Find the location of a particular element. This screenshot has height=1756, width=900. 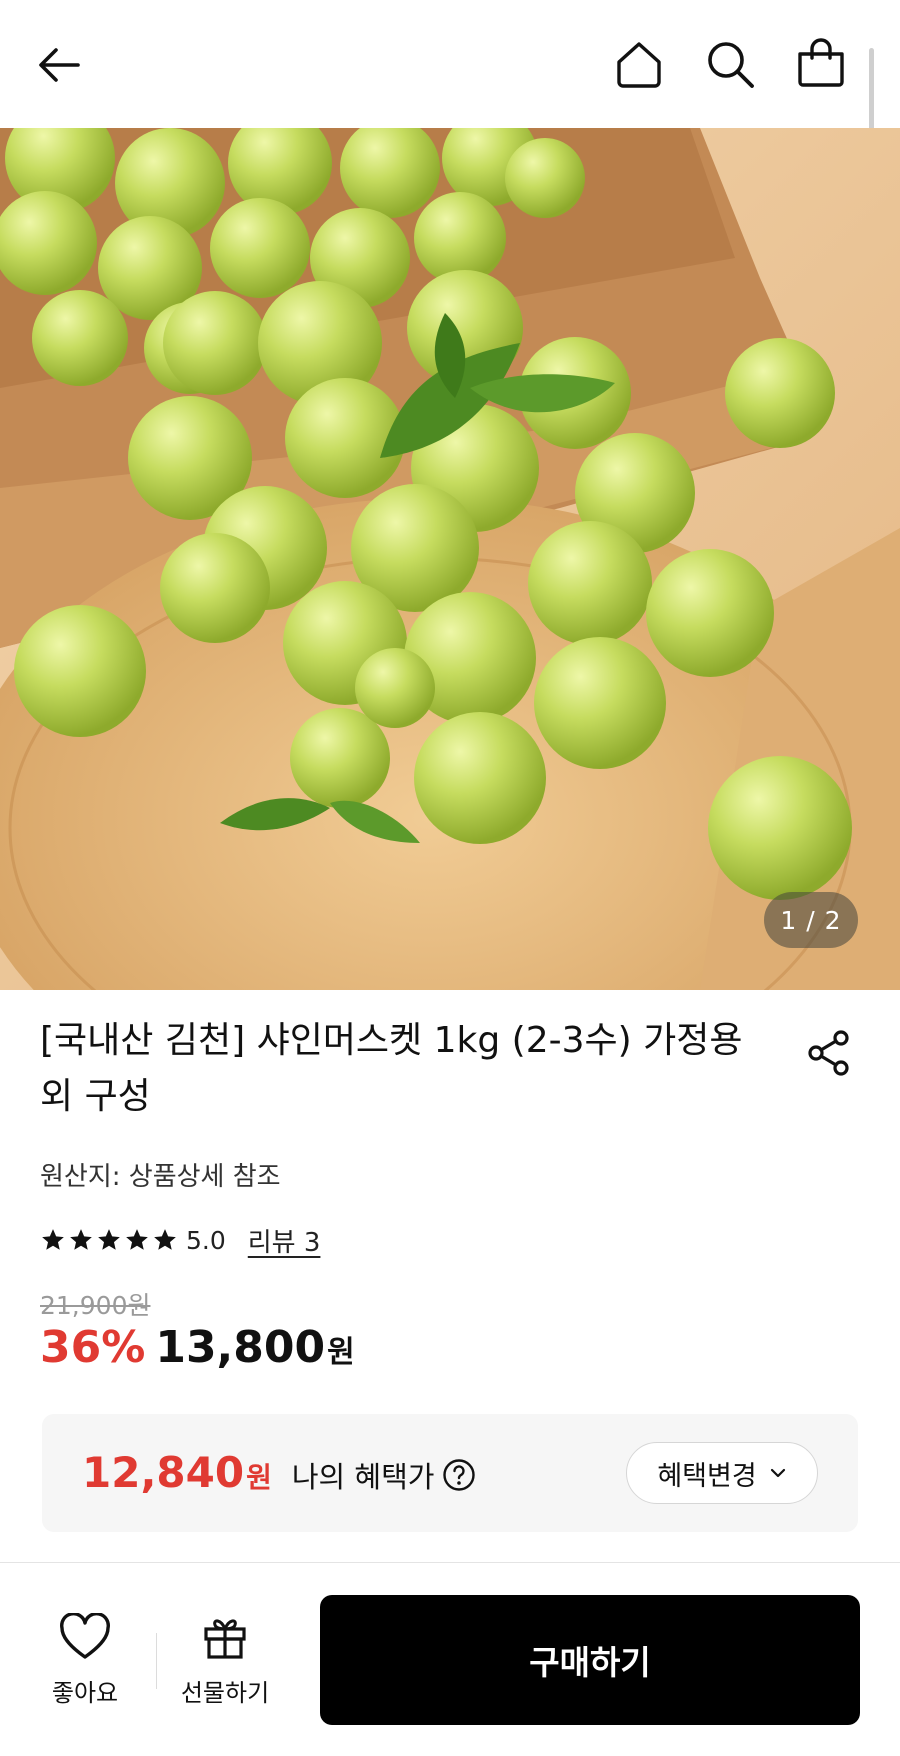

shopping-bag-icon is located at coordinates (821, 63).